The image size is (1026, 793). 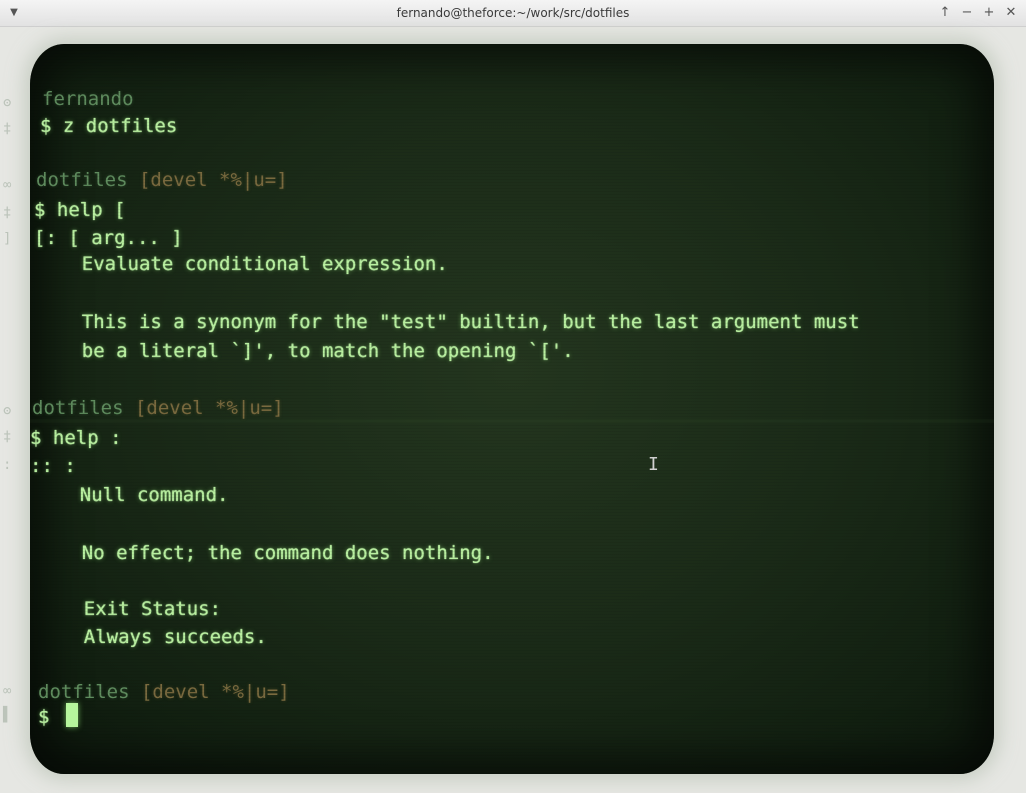 What do you see at coordinates (109, 126) in the screenshot?
I see `terminal-line-command: $ z dotfiles` at bounding box center [109, 126].